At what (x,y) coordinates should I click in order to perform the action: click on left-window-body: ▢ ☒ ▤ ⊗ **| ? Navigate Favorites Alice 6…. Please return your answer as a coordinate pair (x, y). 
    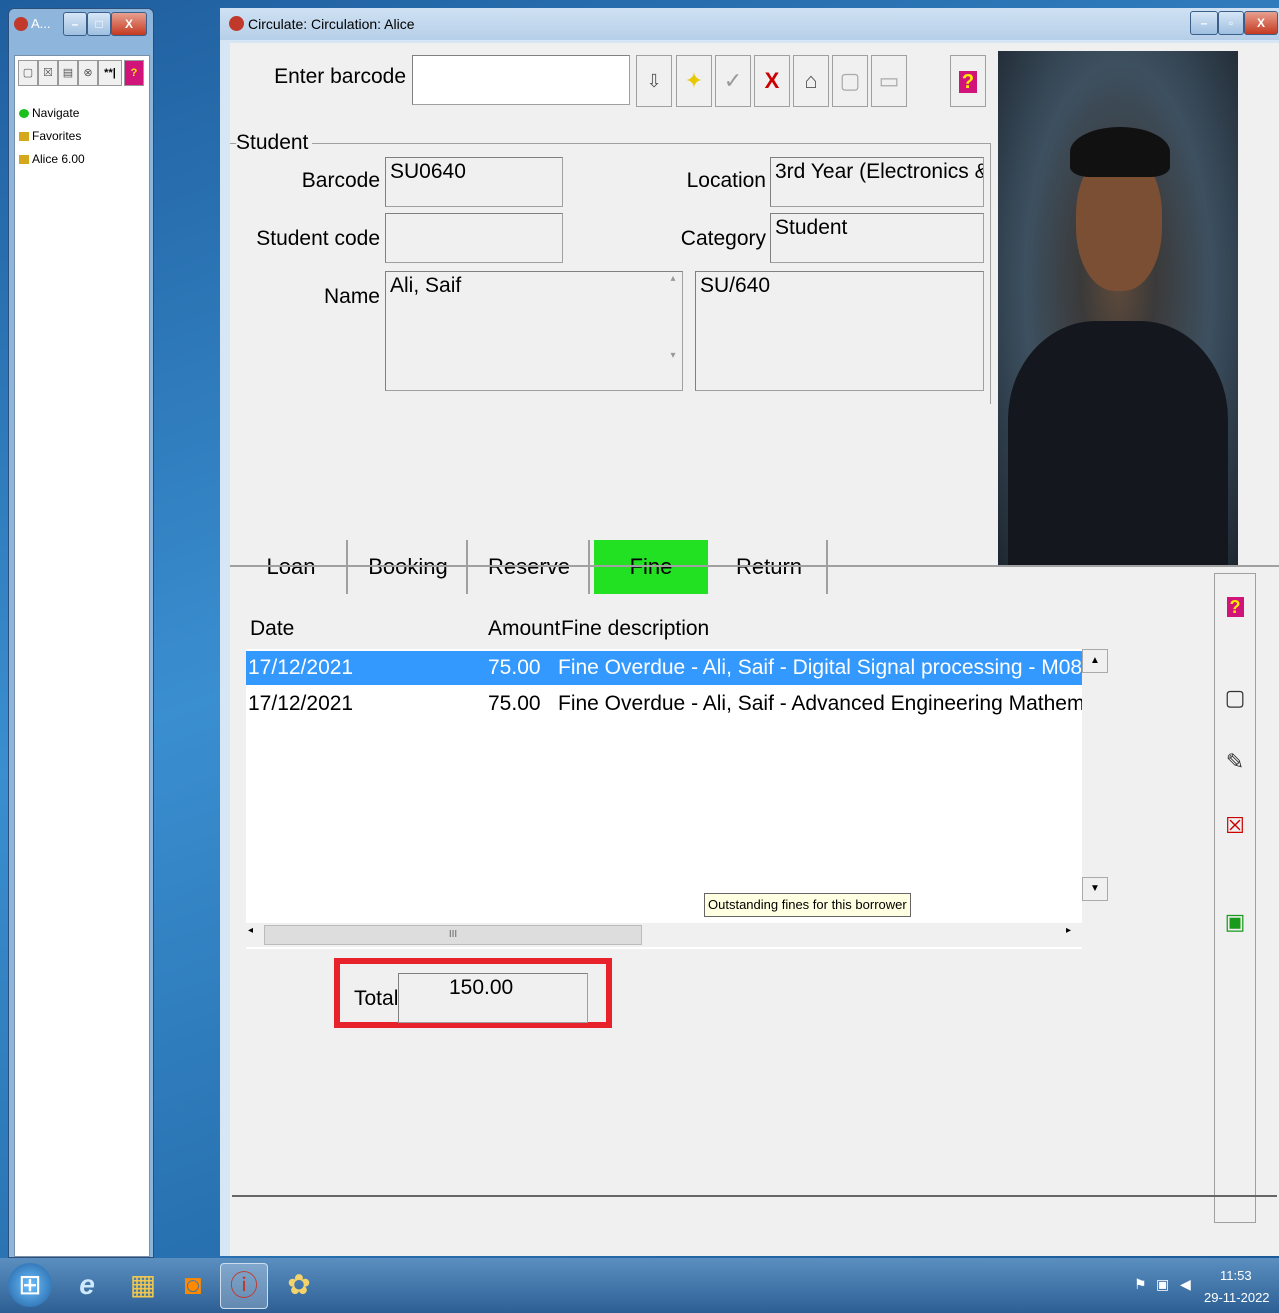
    Looking at the image, I should click on (82, 656).